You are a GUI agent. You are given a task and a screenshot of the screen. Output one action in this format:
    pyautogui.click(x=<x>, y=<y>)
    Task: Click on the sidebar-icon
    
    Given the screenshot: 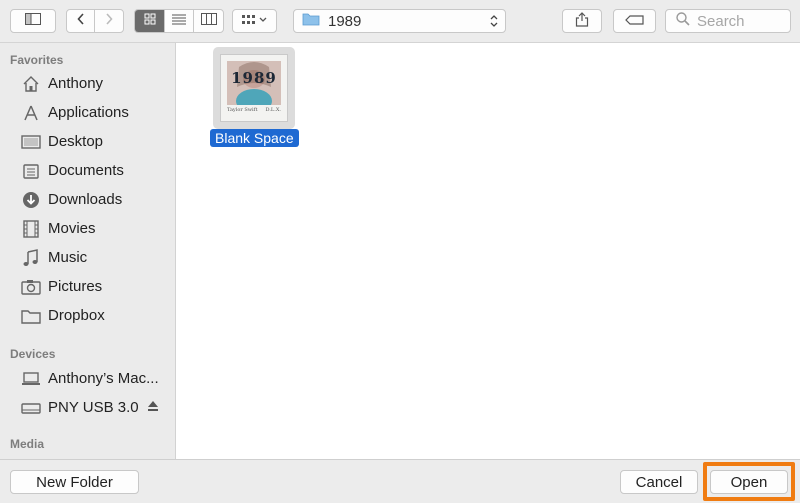 What is the action you would take?
    pyautogui.click(x=33, y=21)
    